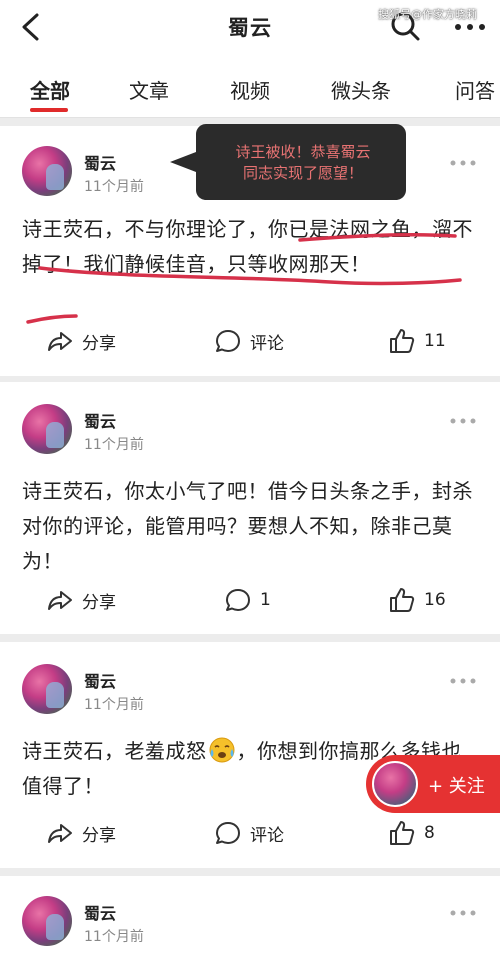  What do you see at coordinates (435, 341) in the screenshot?
I see `like-count: 11` at bounding box center [435, 341].